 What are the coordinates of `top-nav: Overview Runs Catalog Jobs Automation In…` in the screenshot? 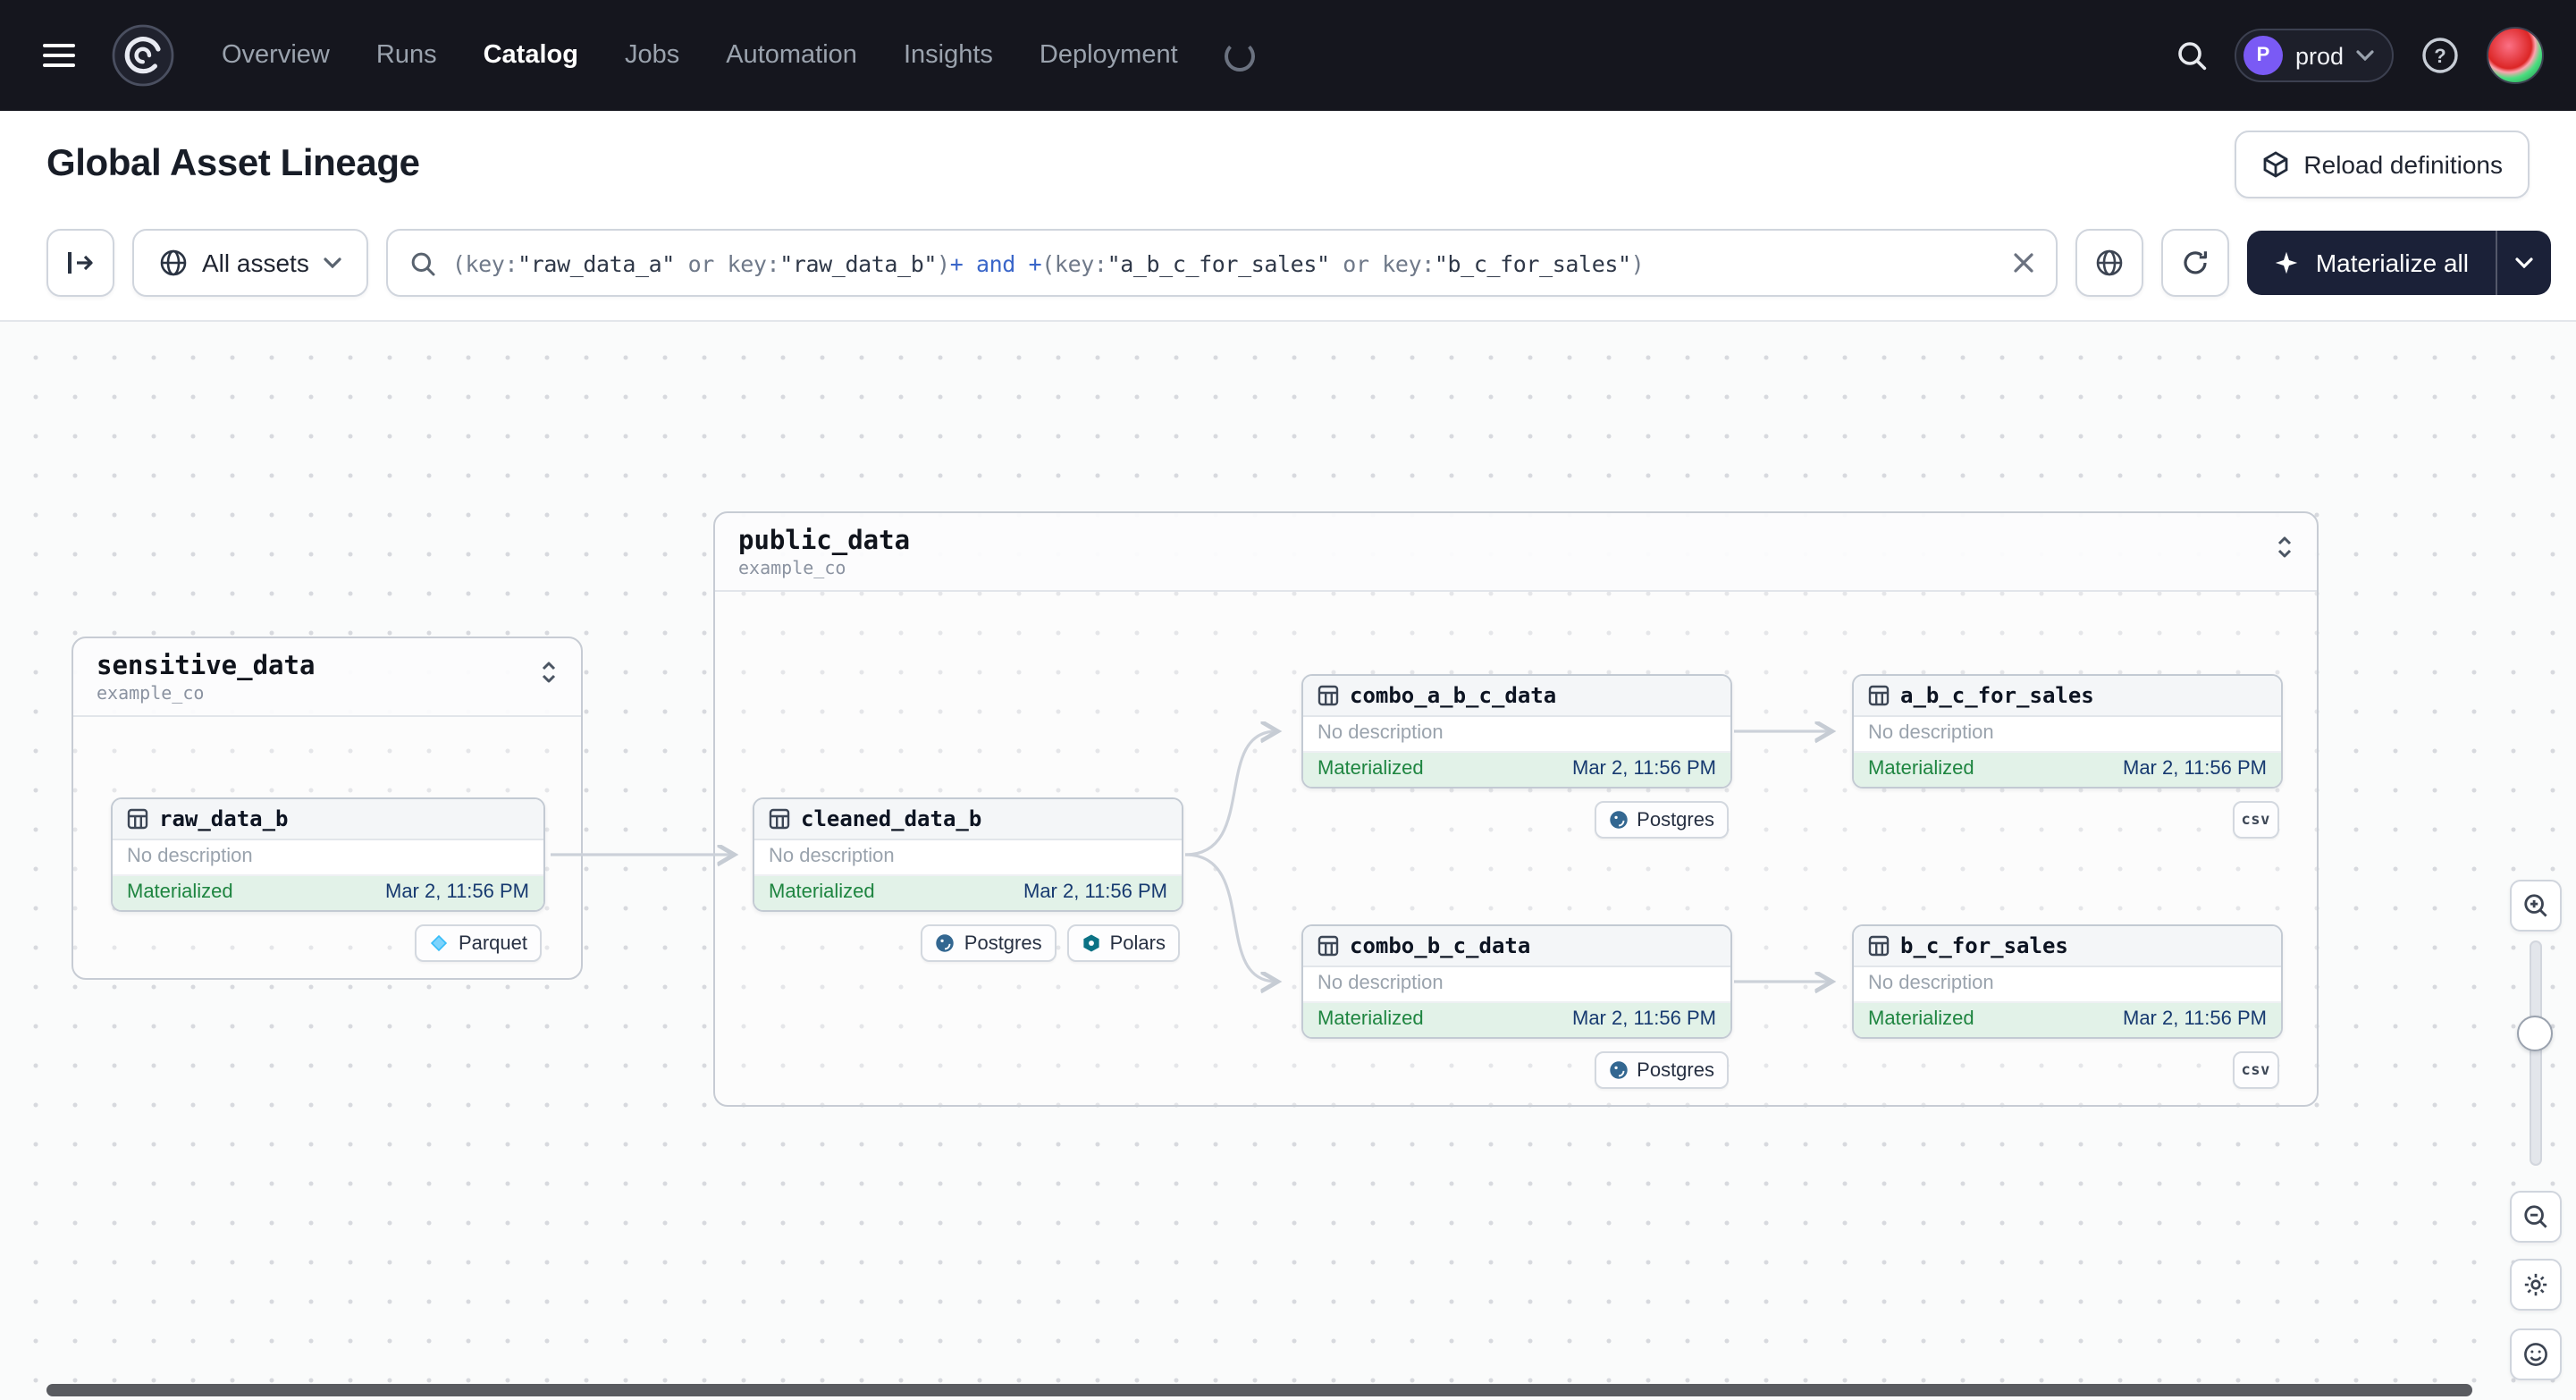 It's located at (1288, 55).